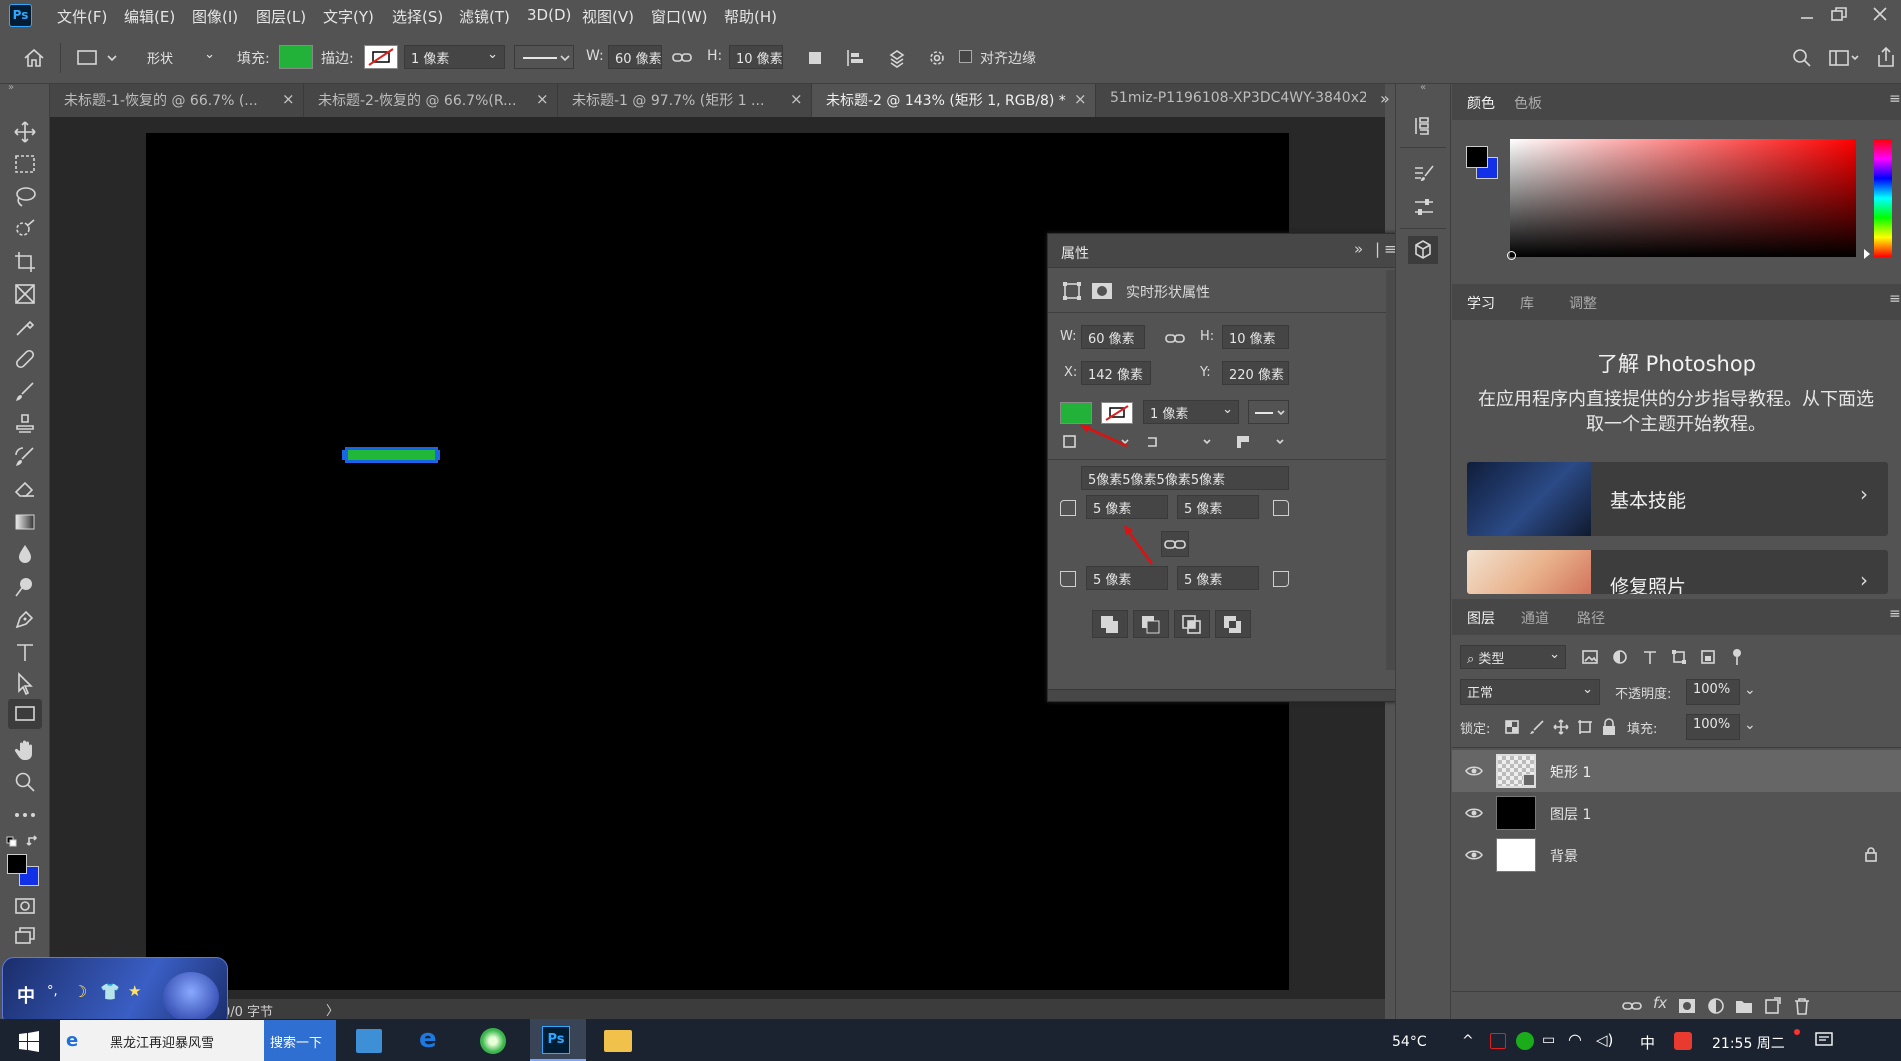  I want to click on corner-tl-field: 5 像素, so click(1127, 507).